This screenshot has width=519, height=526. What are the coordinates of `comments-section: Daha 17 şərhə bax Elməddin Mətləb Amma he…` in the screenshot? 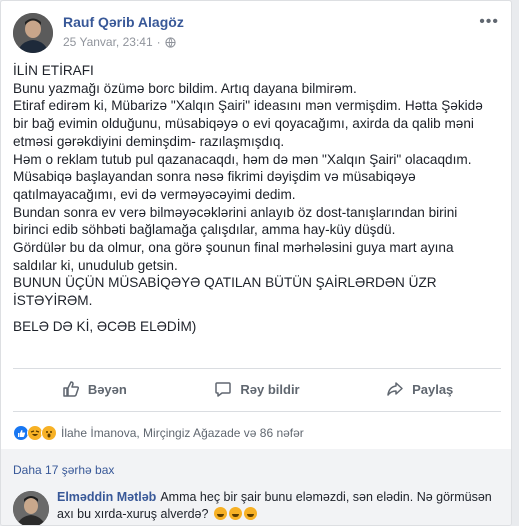 It's located at (256, 487).